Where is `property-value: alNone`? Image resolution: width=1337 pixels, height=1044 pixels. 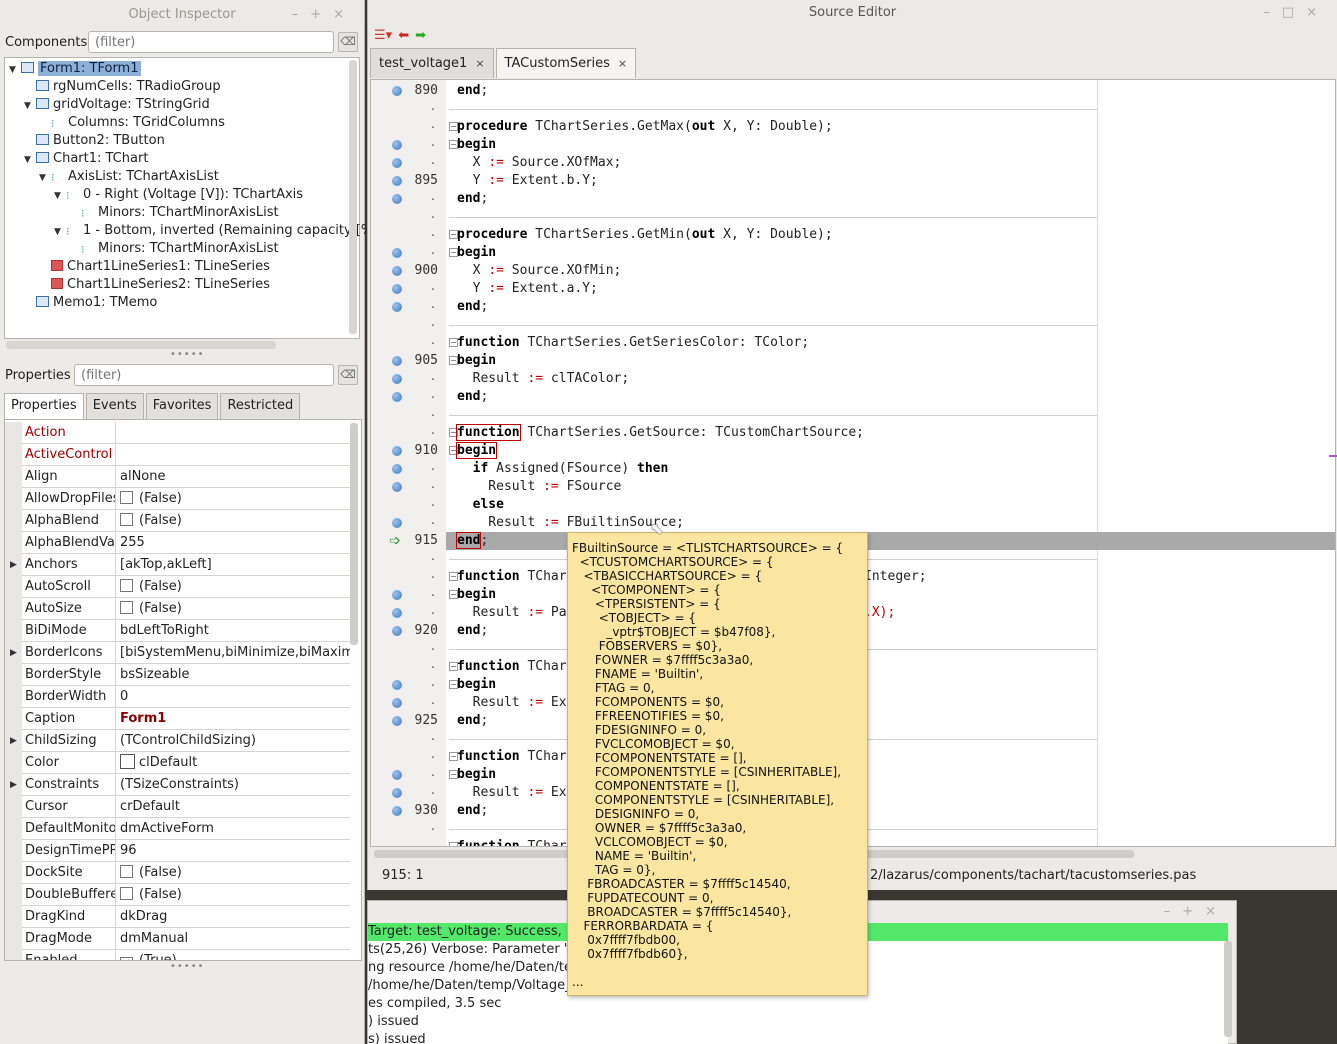
property-value: alNone is located at coordinates (232, 476).